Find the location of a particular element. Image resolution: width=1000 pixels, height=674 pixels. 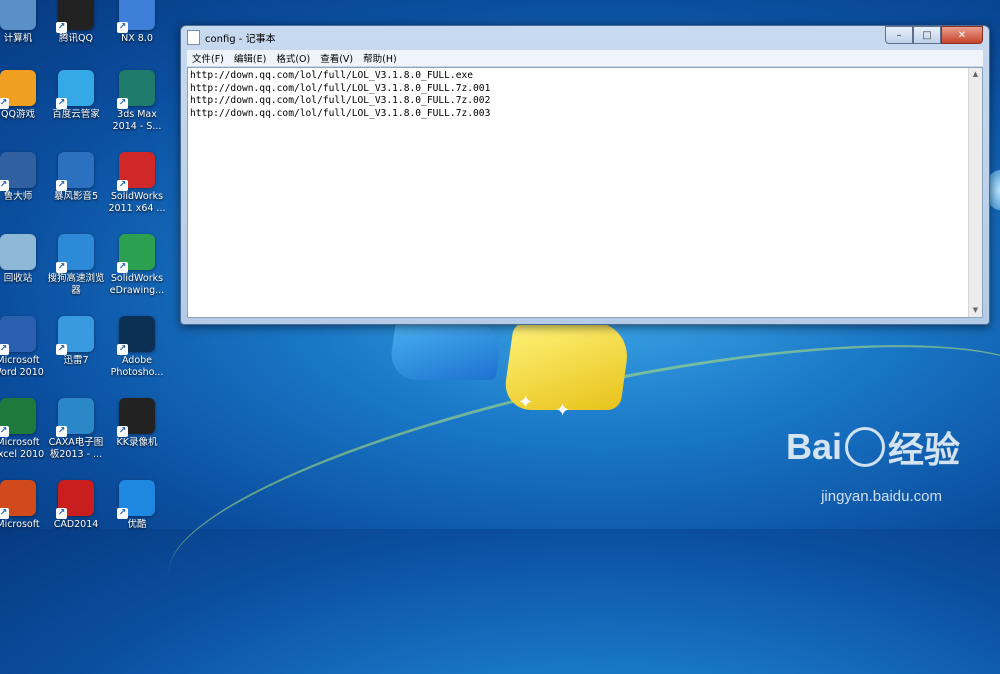

watermark-brand-suffix: 经验 is located at coordinates (923, 449).